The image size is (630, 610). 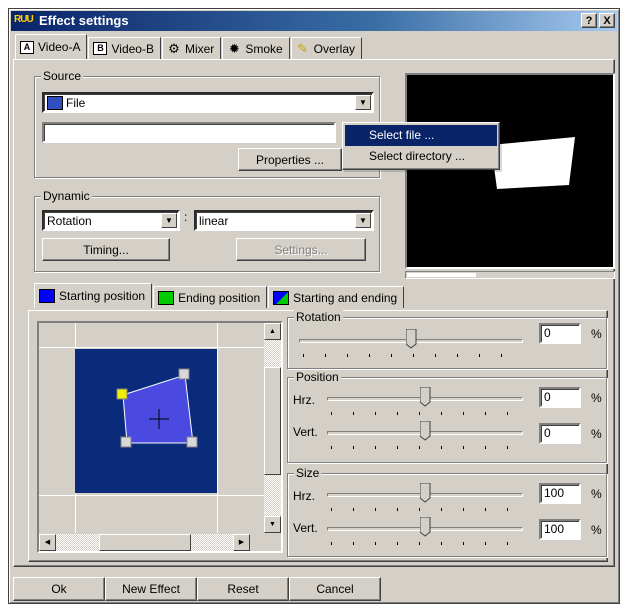 What do you see at coordinates (317, 377) in the screenshot?
I see `position-group-label: Position` at bounding box center [317, 377].